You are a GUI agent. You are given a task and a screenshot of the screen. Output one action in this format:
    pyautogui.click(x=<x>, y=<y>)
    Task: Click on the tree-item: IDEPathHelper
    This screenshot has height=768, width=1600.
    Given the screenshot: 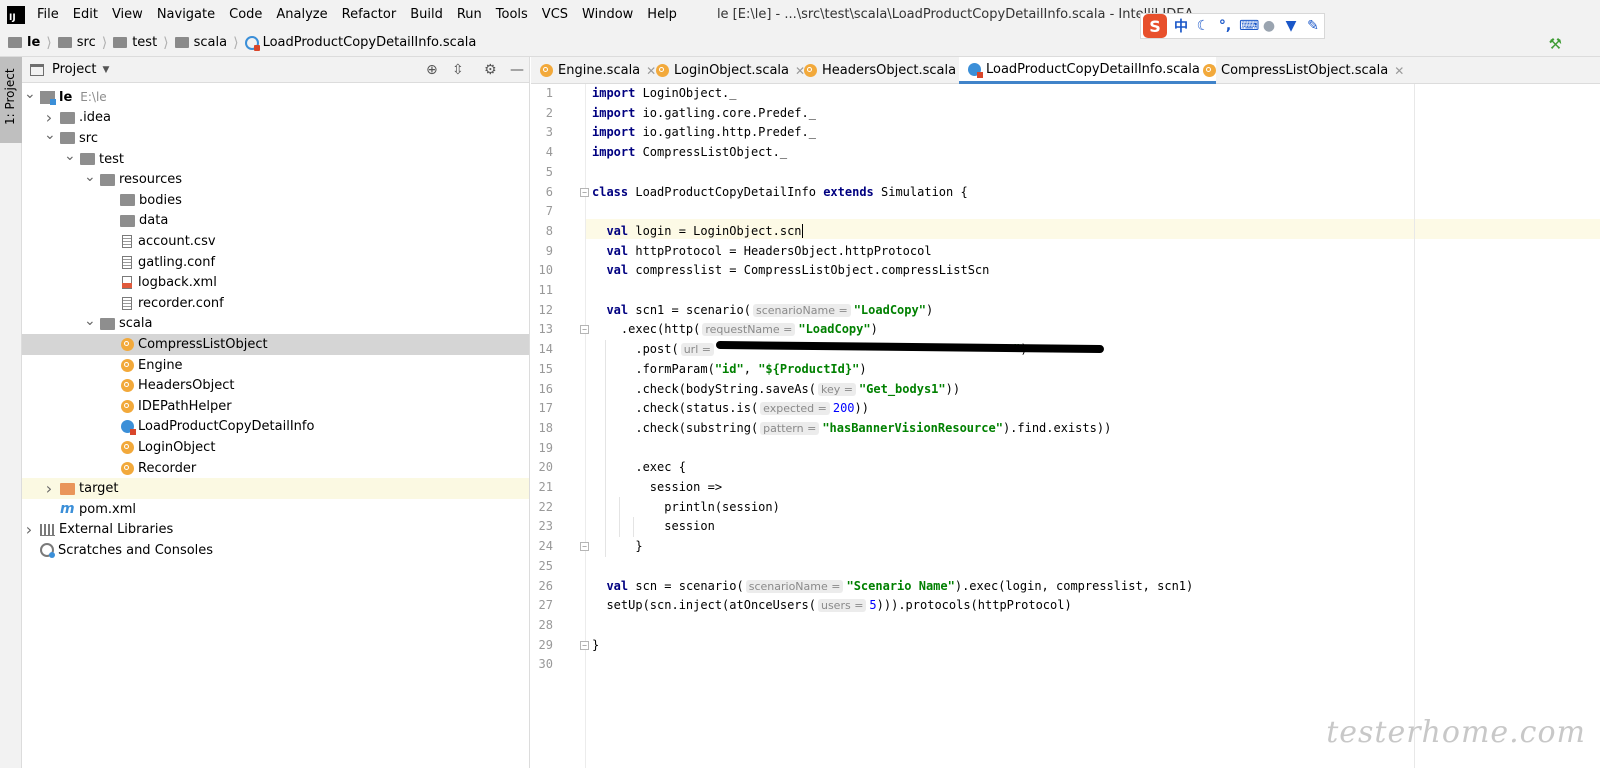 What is the action you would take?
    pyautogui.click(x=275, y=406)
    